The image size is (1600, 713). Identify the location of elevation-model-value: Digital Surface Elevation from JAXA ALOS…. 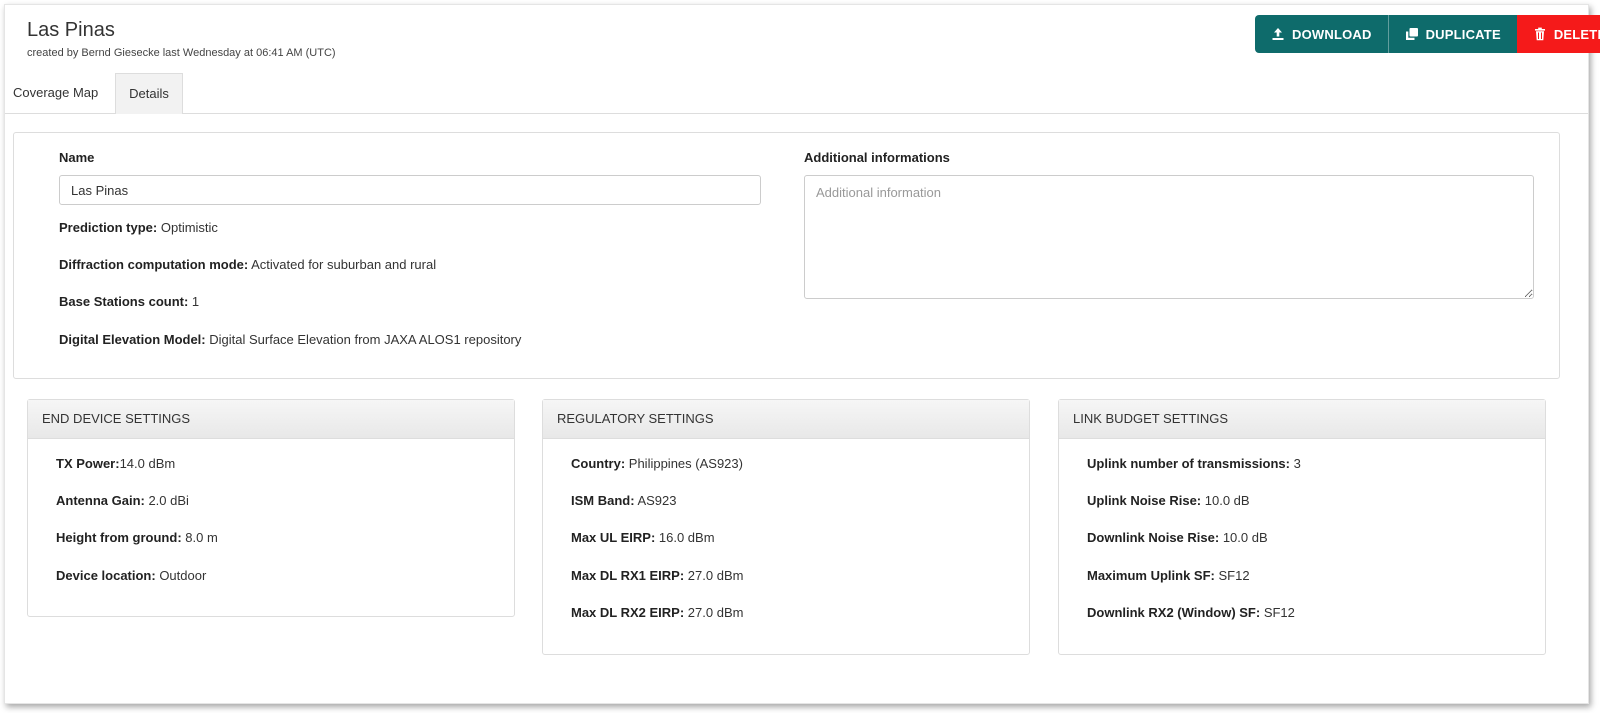
(363, 339).